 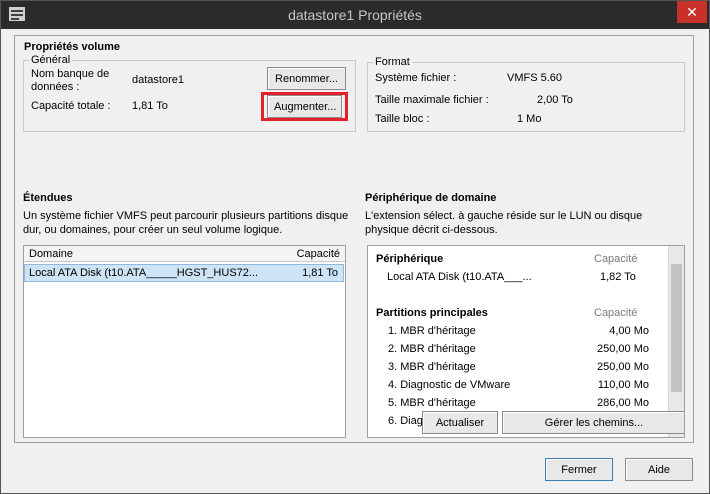 What do you see at coordinates (618, 277) in the screenshot?
I see `device-capacity: 1,82 To` at bounding box center [618, 277].